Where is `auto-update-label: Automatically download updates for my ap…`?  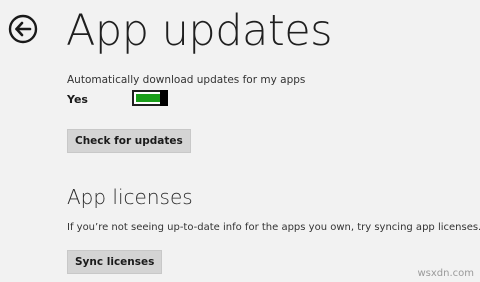
auto-update-label: Automatically download updates for my ap… is located at coordinates (186, 80).